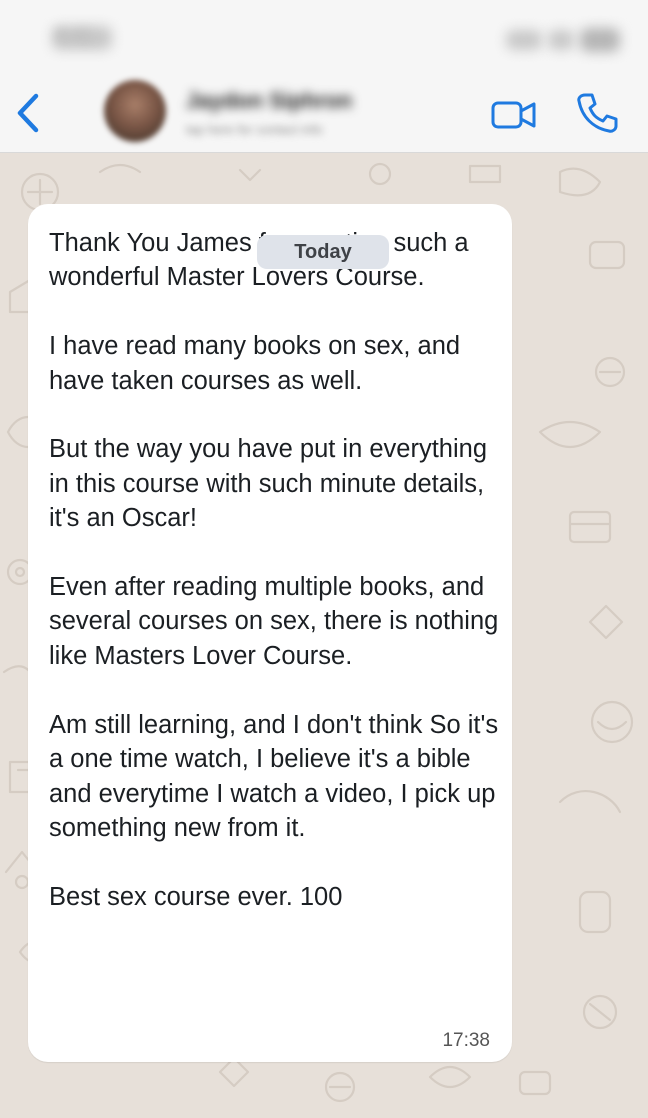 The image size is (648, 1118). Describe the element at coordinates (324, 38) in the screenshot. I see `status-bar: 9:41` at that location.